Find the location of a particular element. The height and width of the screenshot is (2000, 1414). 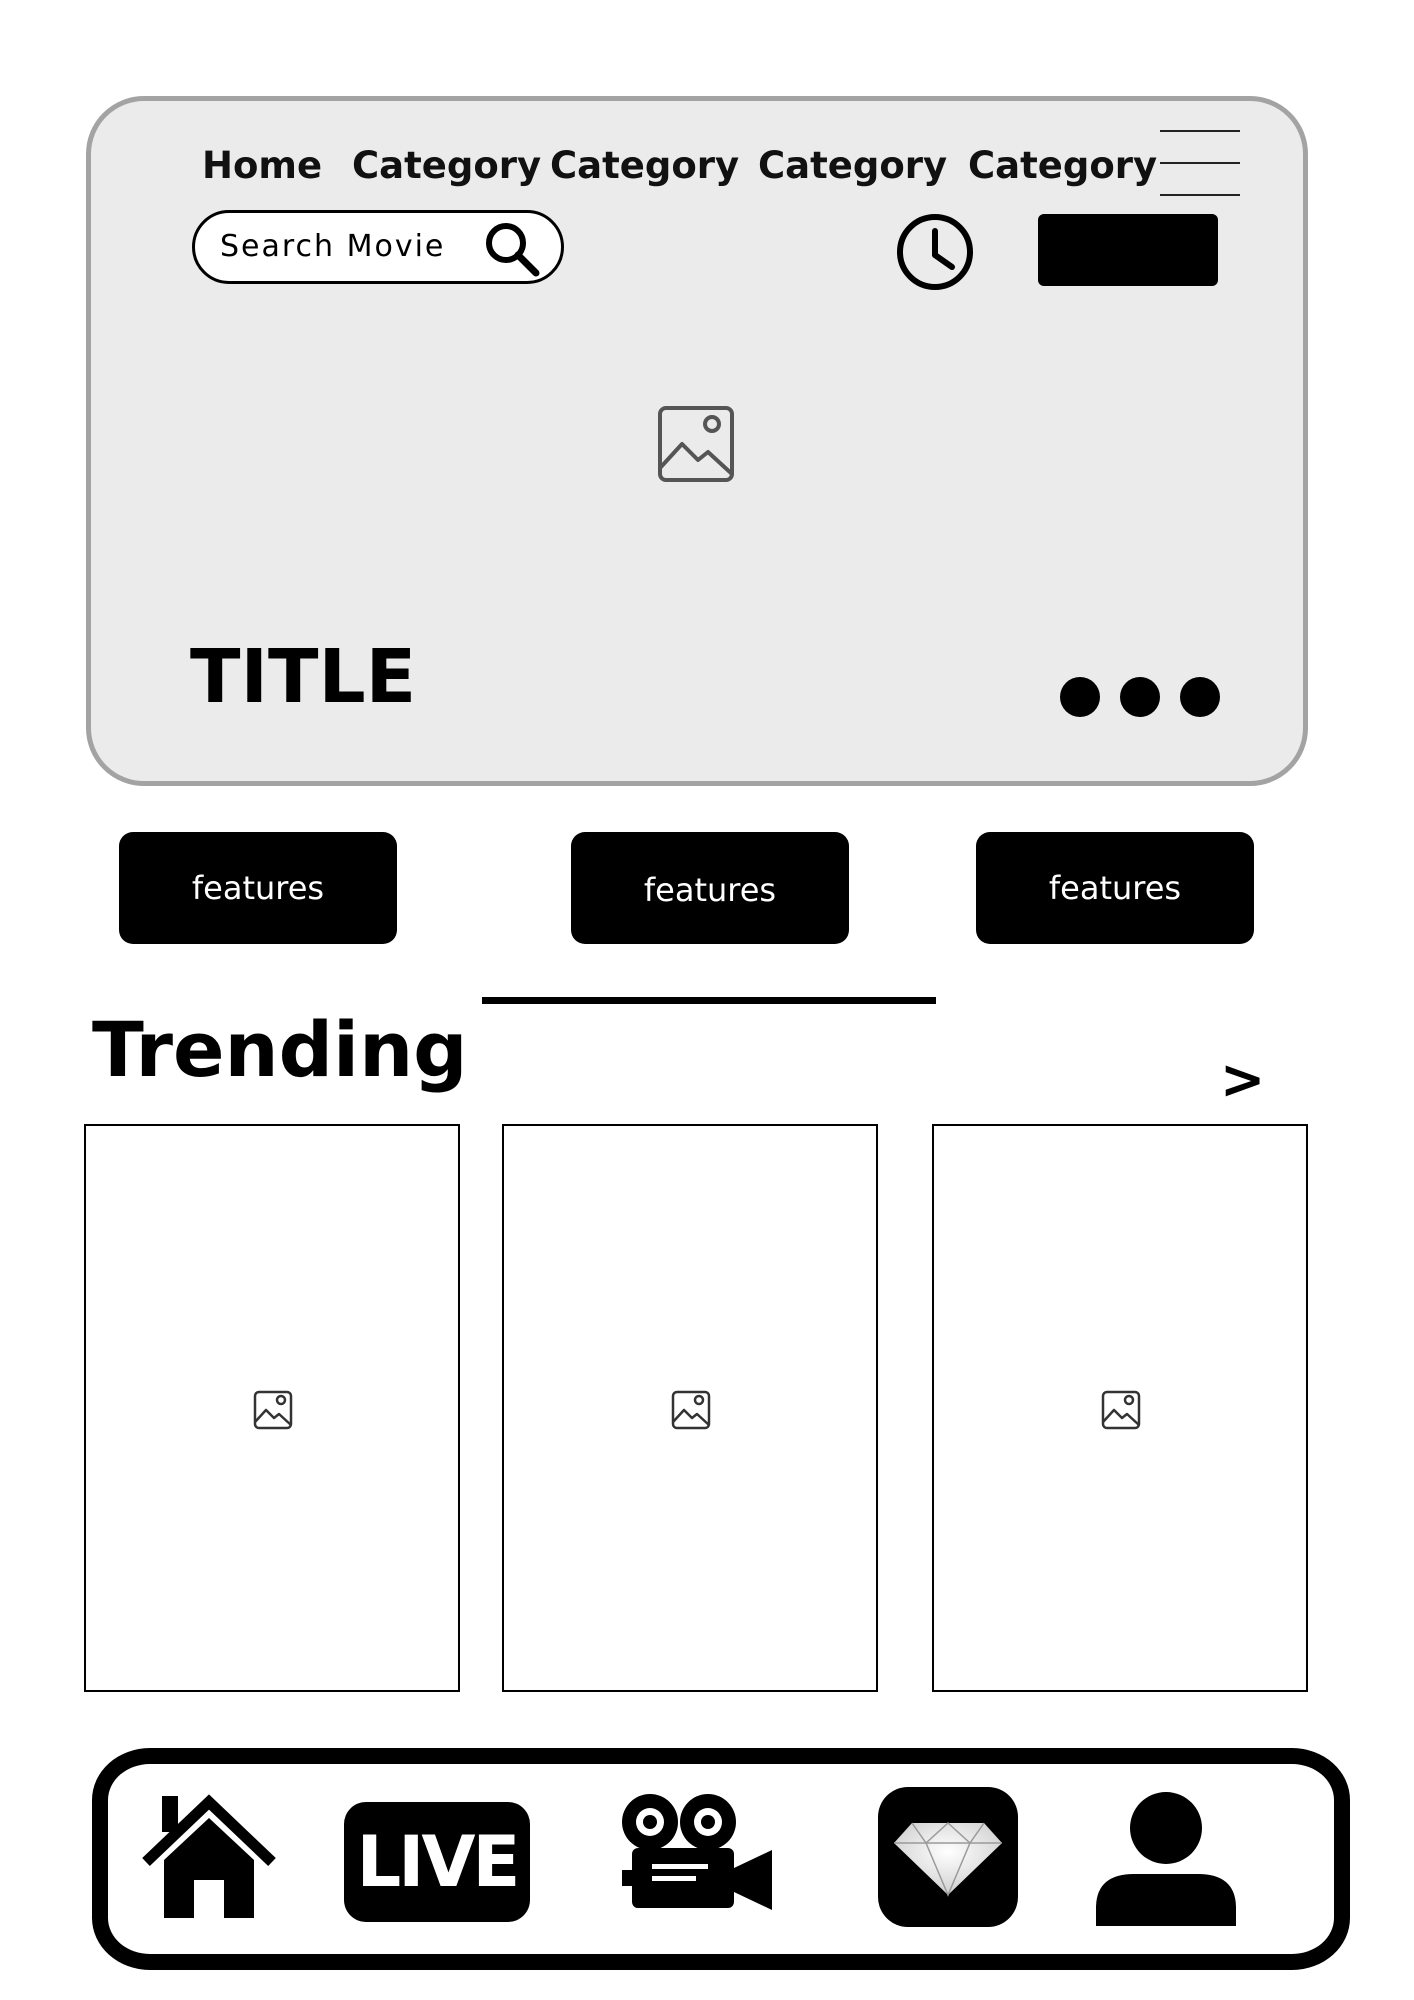

nav-item-home: Home is located at coordinates (262, 166).